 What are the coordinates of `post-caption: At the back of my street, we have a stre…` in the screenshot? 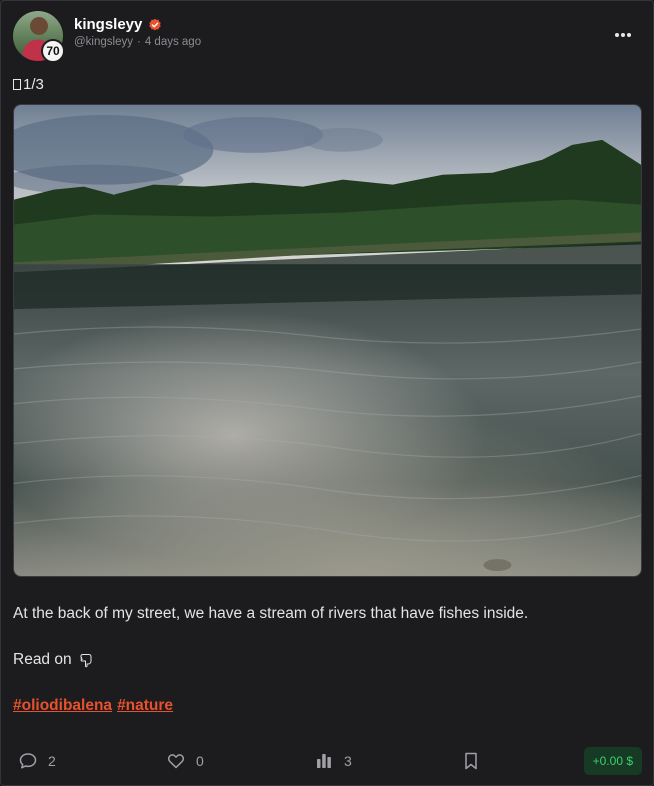 It's located at (271, 613).